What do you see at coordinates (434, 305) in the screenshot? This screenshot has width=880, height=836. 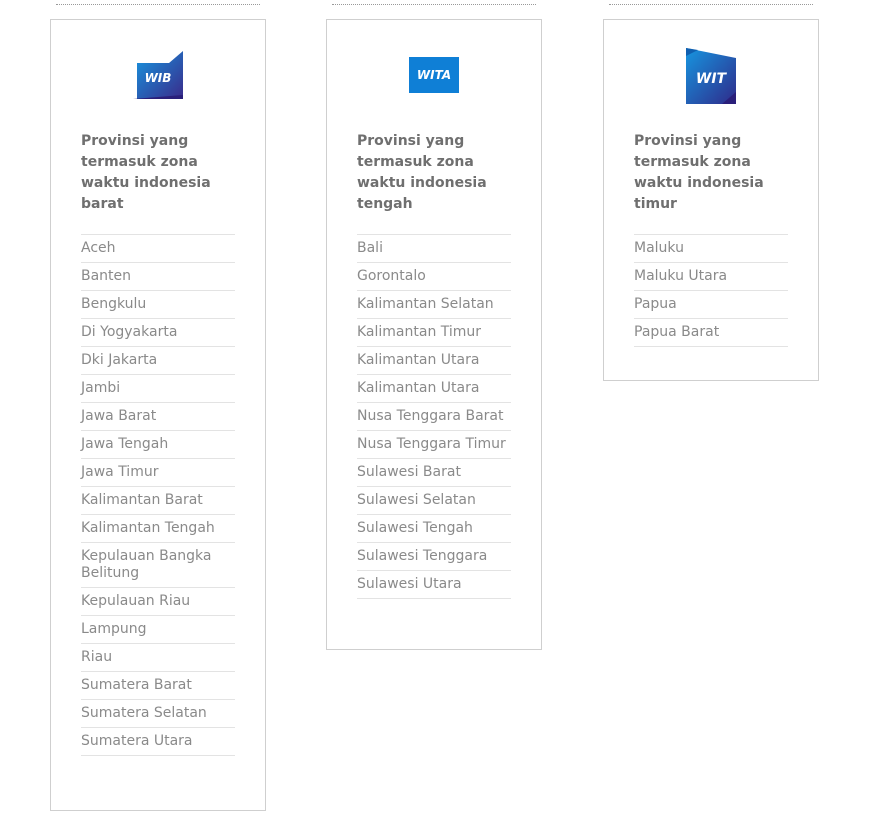 I see `list-item: Kalimantan Selatan` at bounding box center [434, 305].